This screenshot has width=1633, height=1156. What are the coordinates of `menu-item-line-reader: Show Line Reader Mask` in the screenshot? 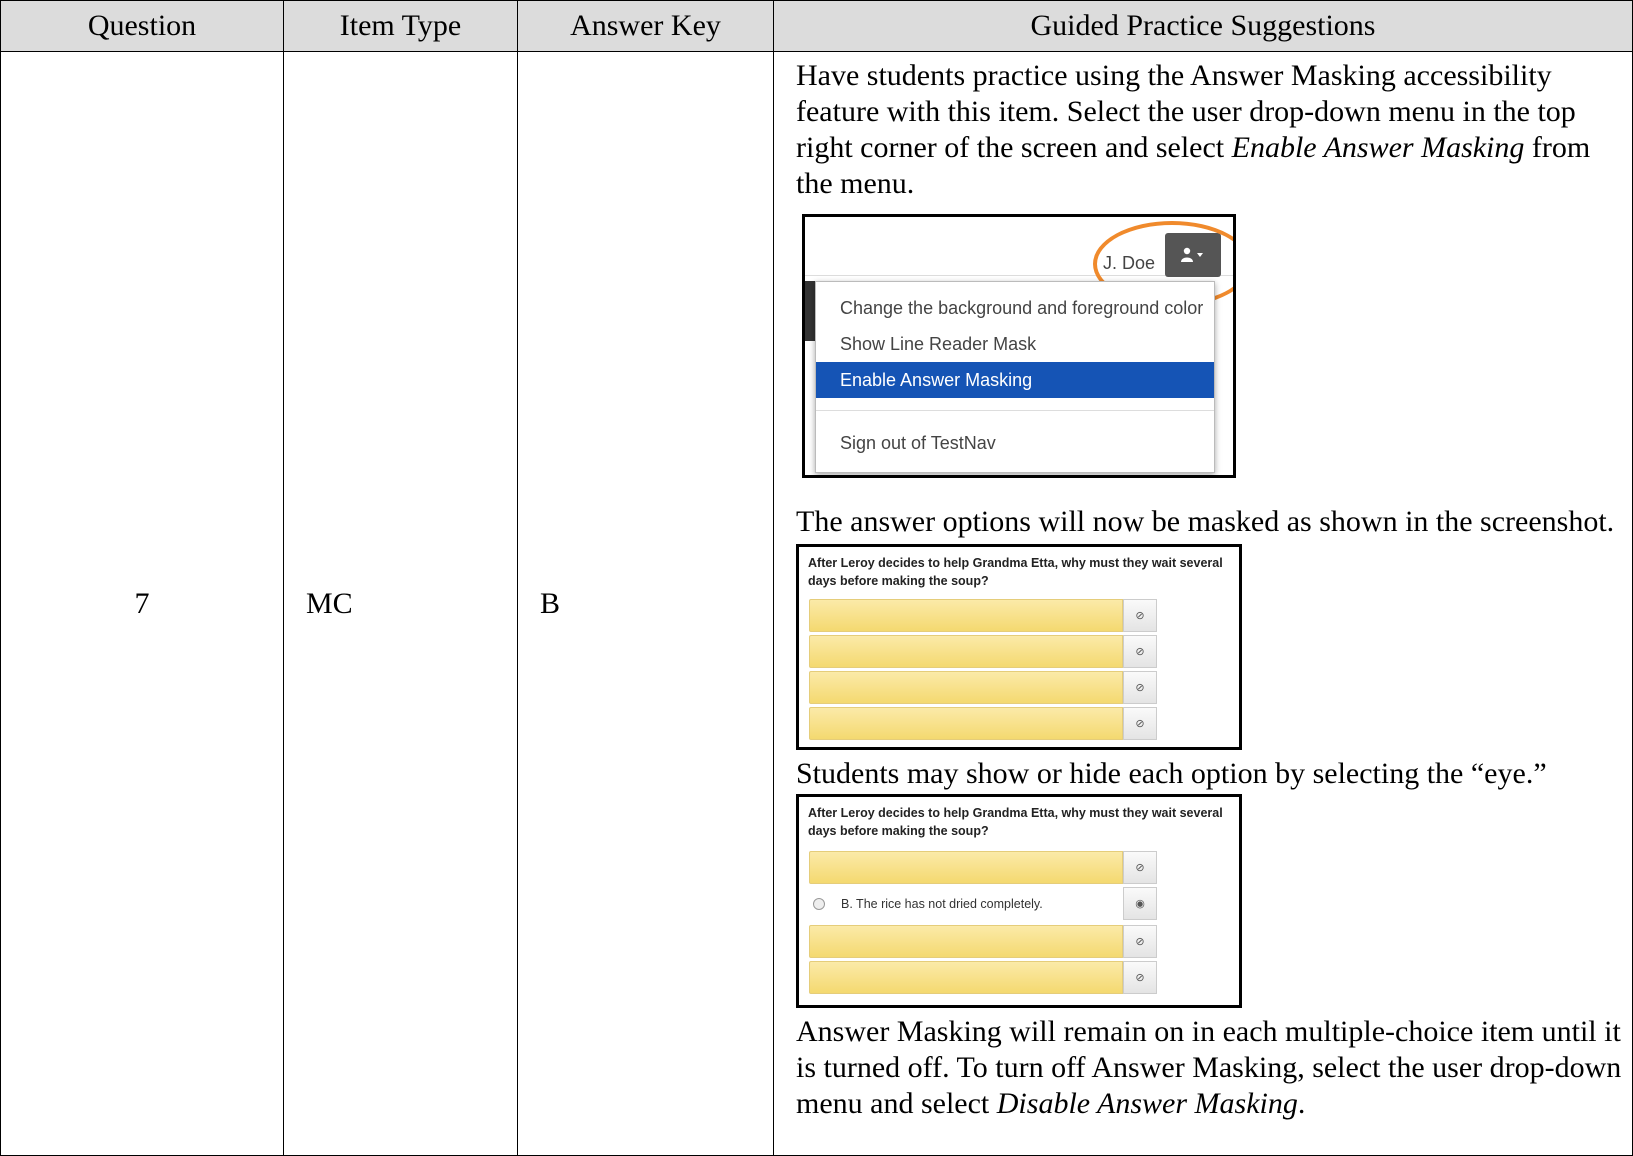 It's located at (1015, 344).